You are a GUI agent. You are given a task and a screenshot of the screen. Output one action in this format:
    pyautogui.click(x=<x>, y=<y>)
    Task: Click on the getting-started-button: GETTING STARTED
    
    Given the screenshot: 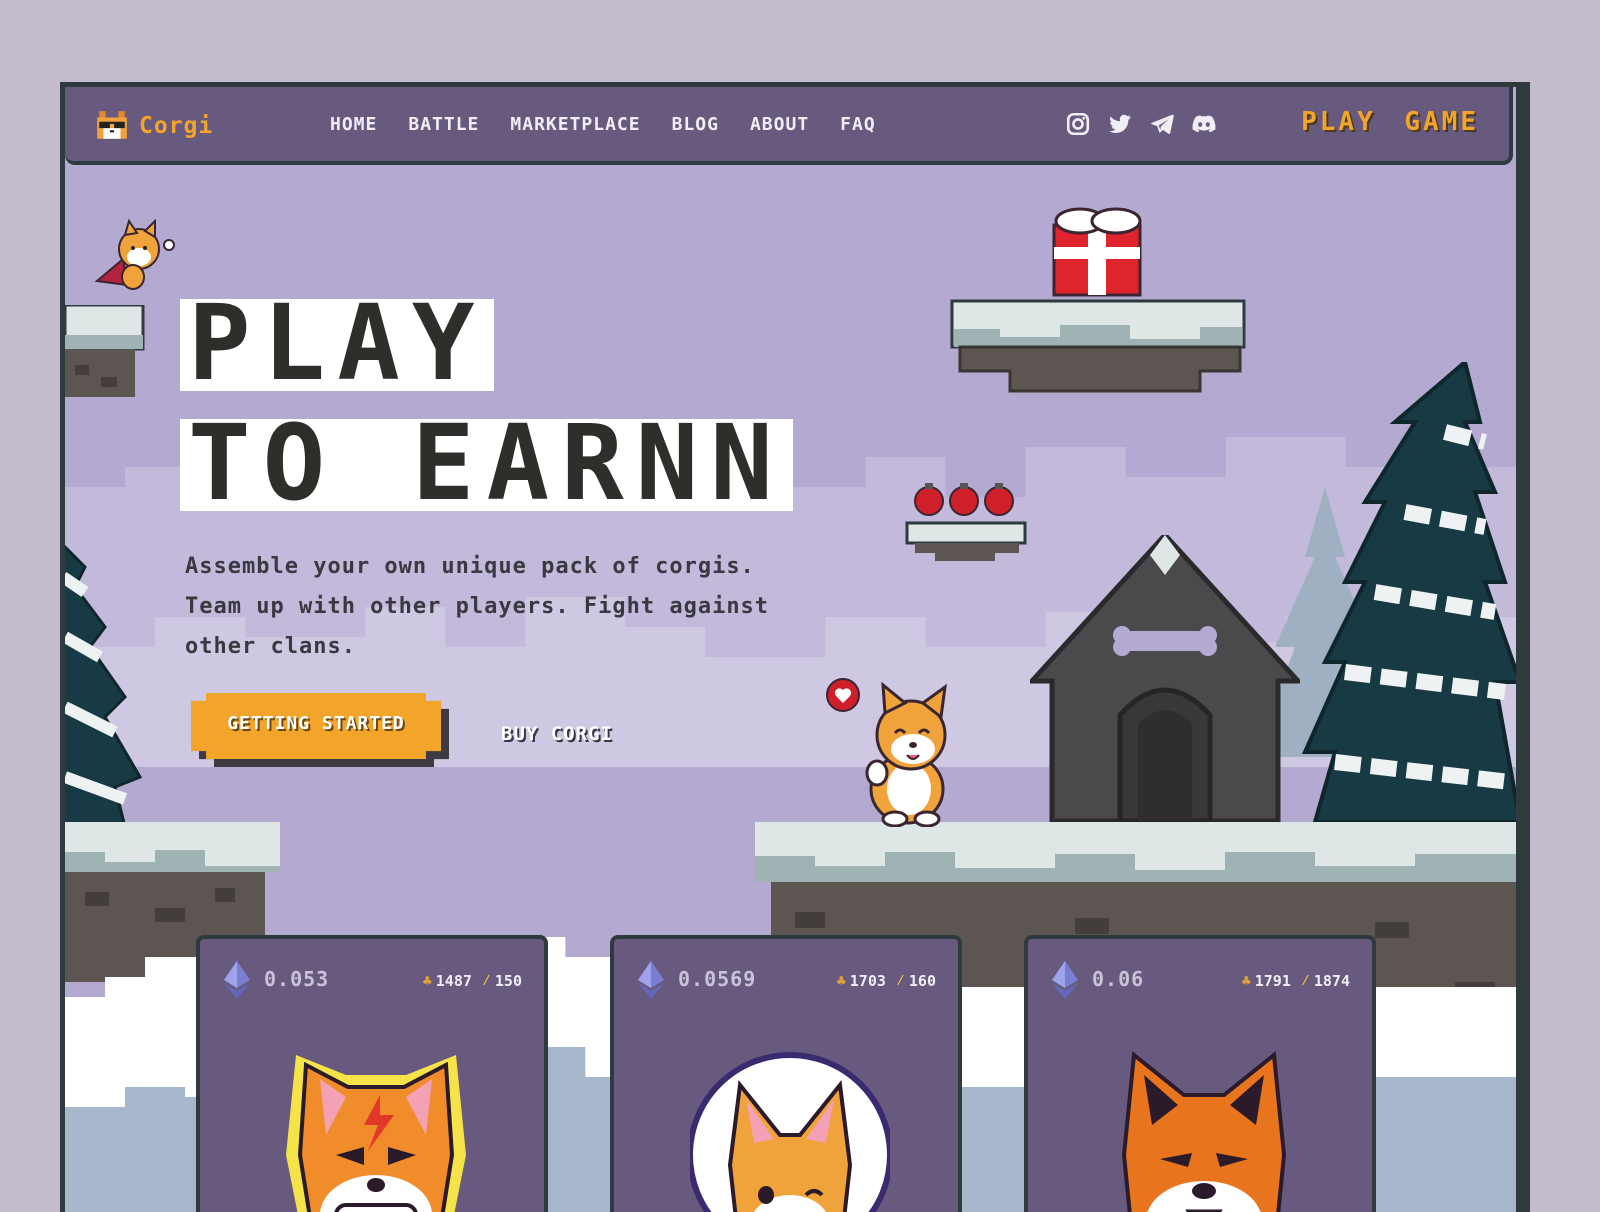 What is the action you would take?
    pyautogui.click(x=320, y=730)
    